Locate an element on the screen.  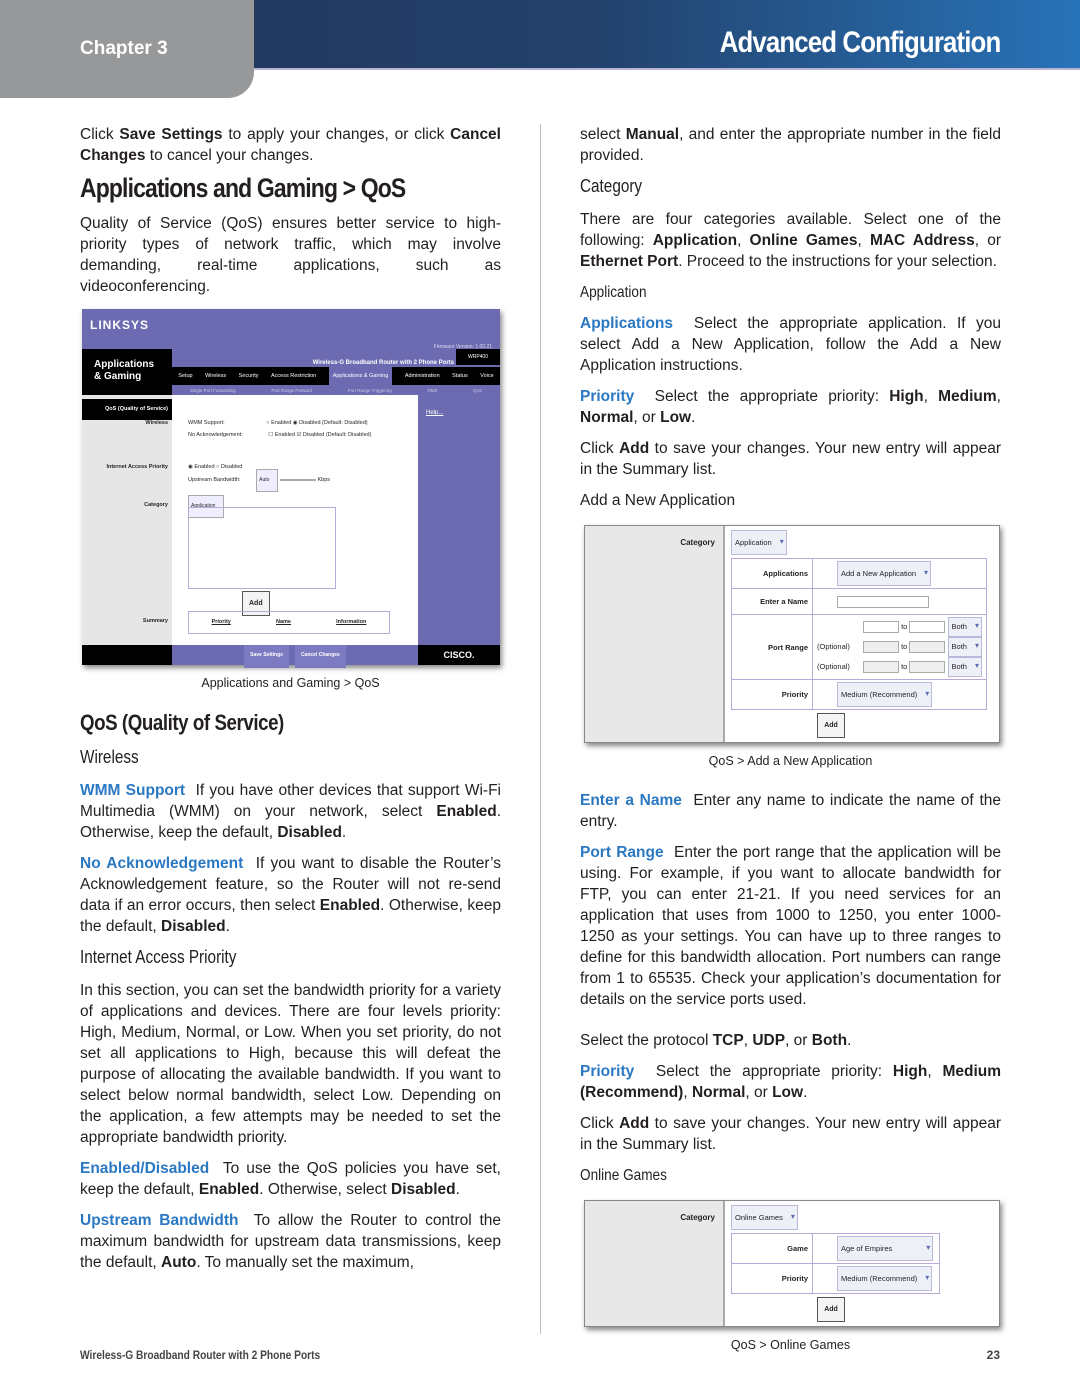
enabled-disabled-term: Enabled/Disabled is located at coordinates (145, 1168).